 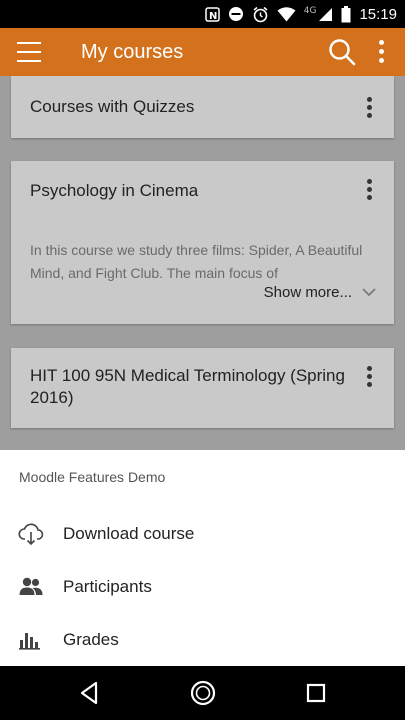 What do you see at coordinates (202, 640) in the screenshot?
I see `grades-option: Grades` at bounding box center [202, 640].